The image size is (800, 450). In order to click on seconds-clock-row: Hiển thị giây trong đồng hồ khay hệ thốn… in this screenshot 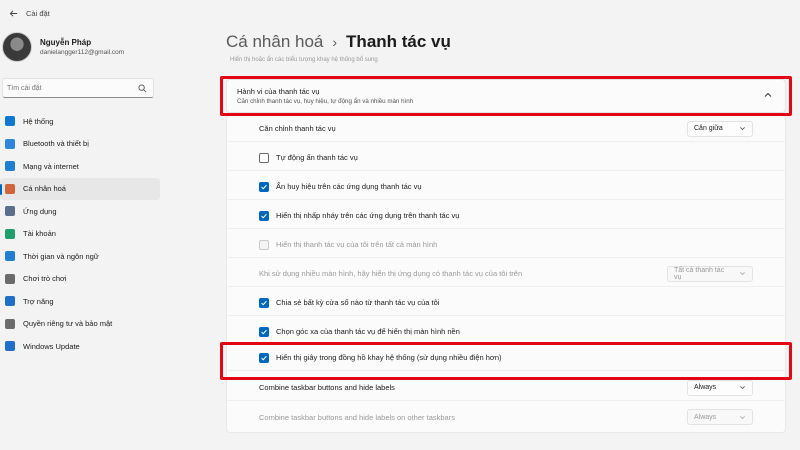, I will do `click(507, 358)`.